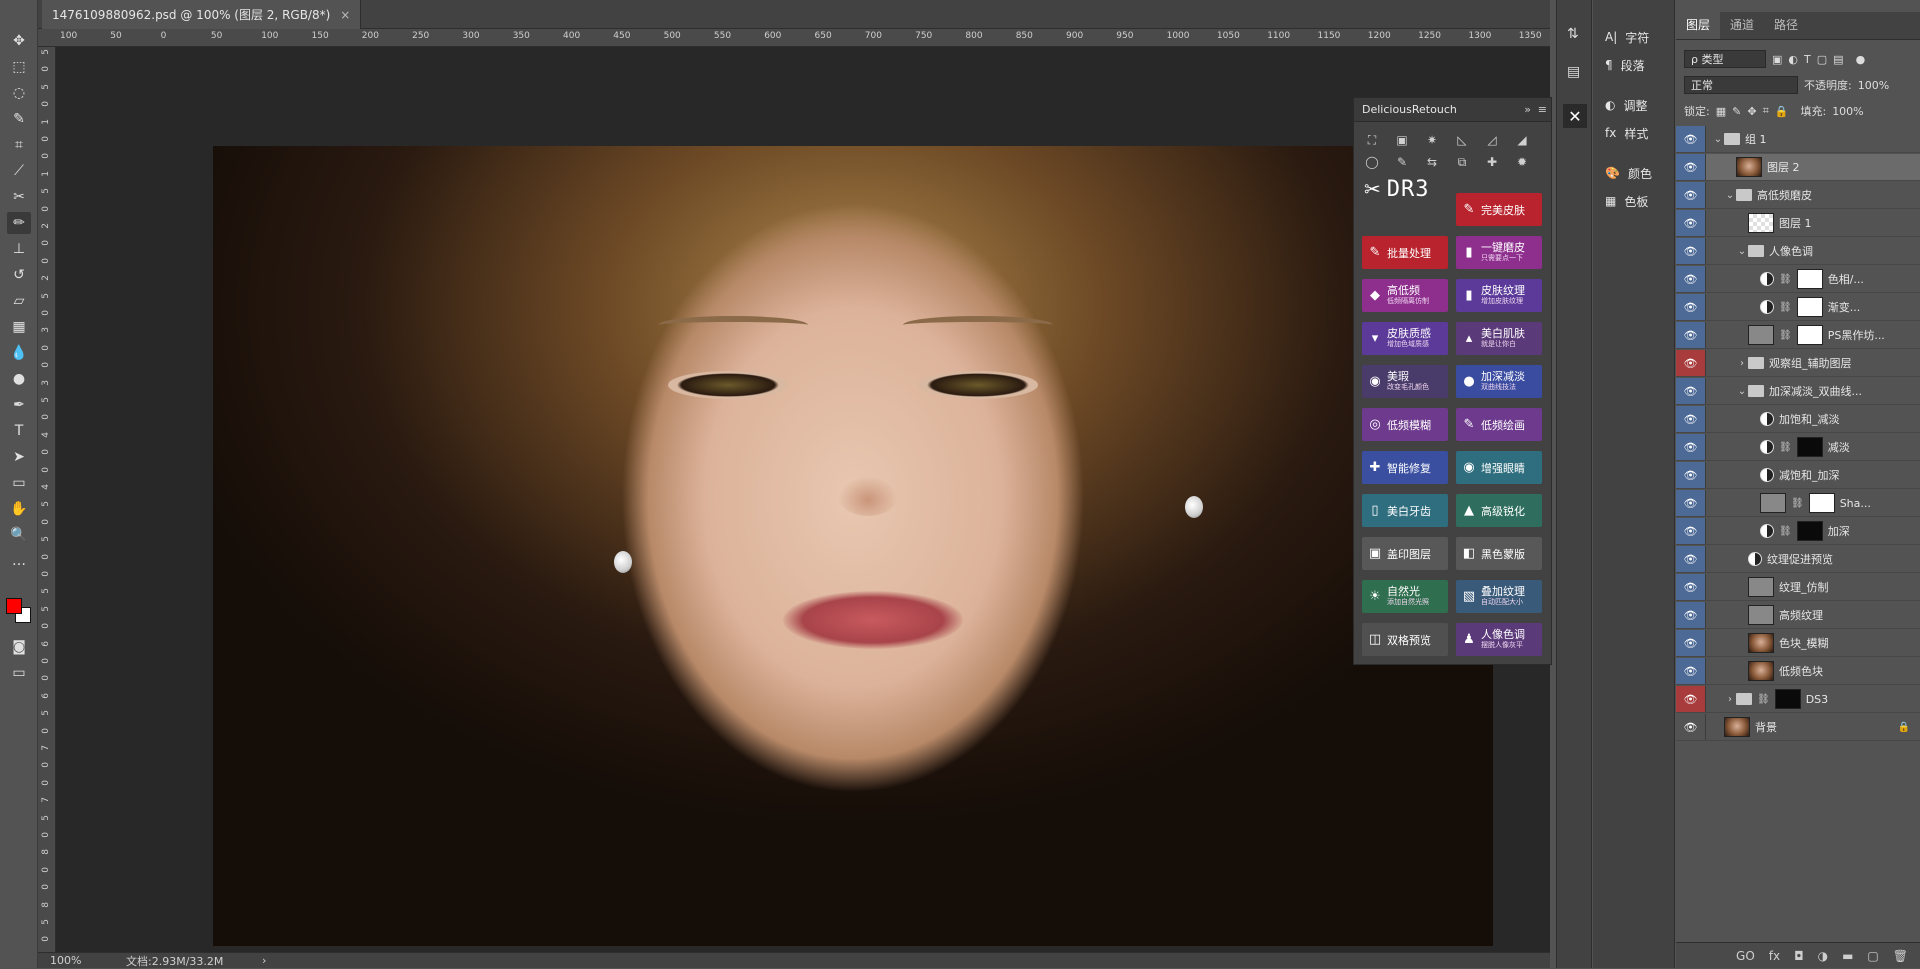 The height and width of the screenshot is (969, 1920). Describe the element at coordinates (1786, 24) in the screenshot. I see `tab-paths: 路径` at that location.